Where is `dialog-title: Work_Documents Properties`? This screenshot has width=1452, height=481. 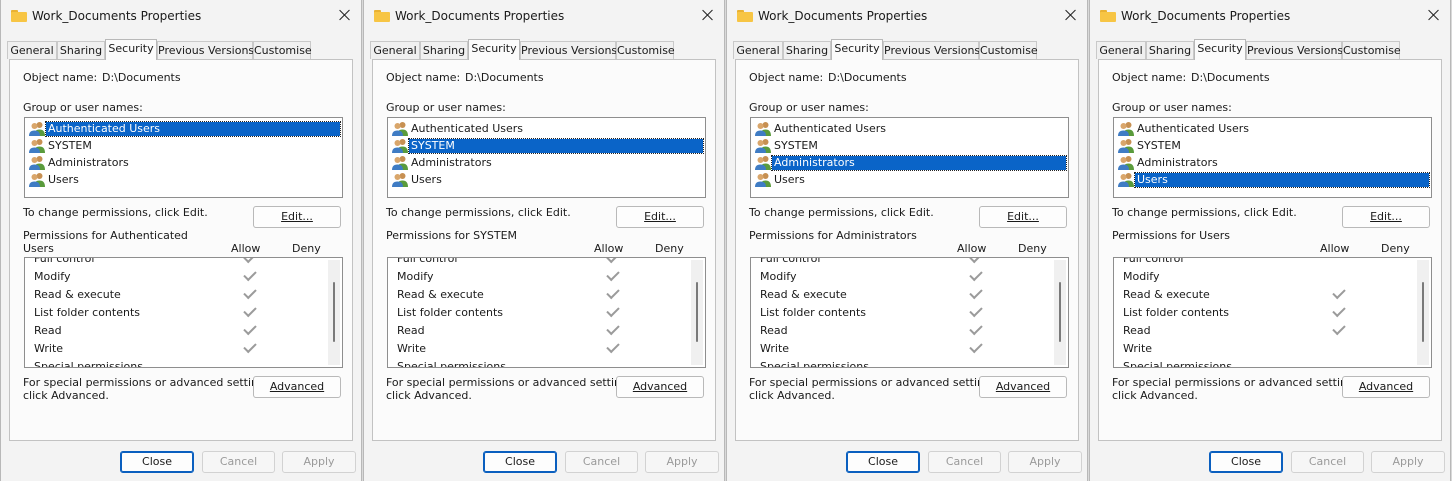 dialog-title: Work_Documents Properties is located at coordinates (843, 16).